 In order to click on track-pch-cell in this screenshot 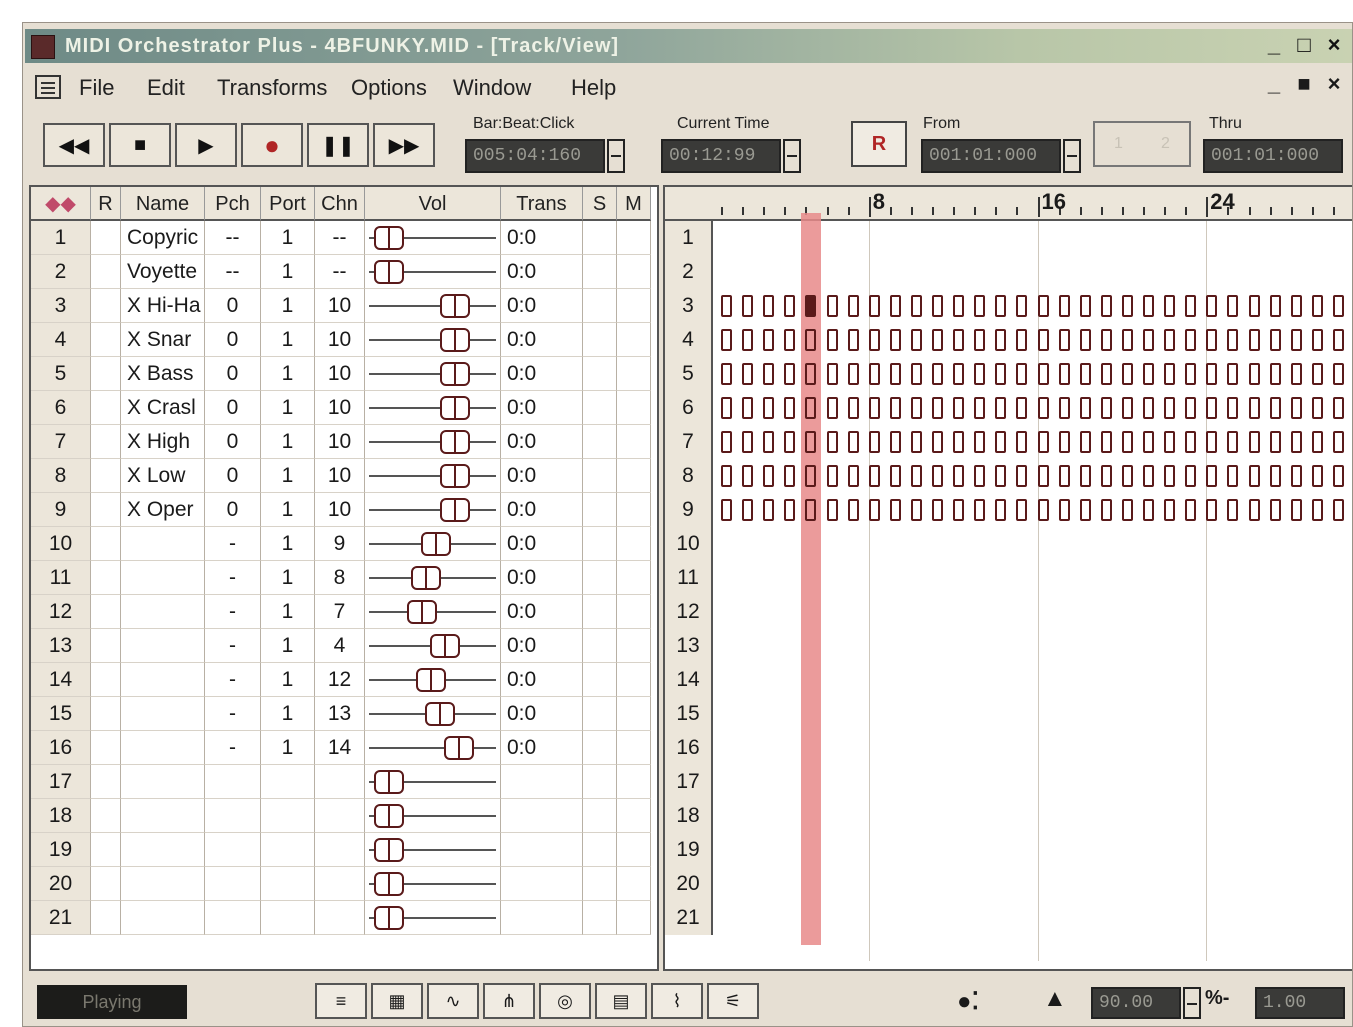, I will do `click(233, 816)`.